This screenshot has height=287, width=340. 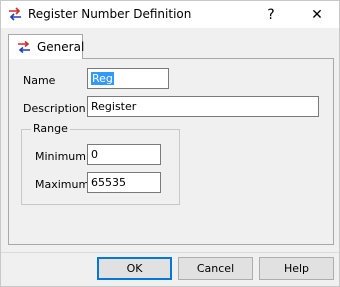 What do you see at coordinates (124, 182) in the screenshot?
I see `maximum-input: 65535` at bounding box center [124, 182].